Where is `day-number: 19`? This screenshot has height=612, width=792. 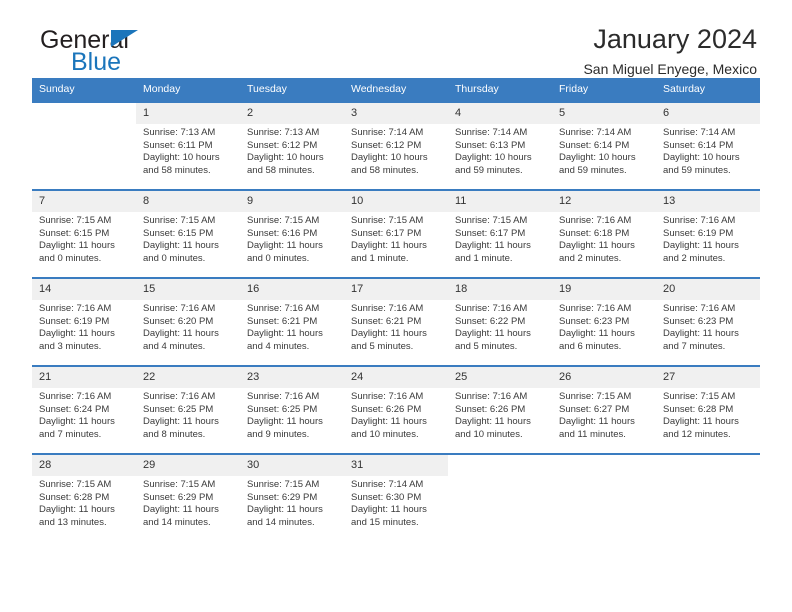
day-number: 19 is located at coordinates (604, 289).